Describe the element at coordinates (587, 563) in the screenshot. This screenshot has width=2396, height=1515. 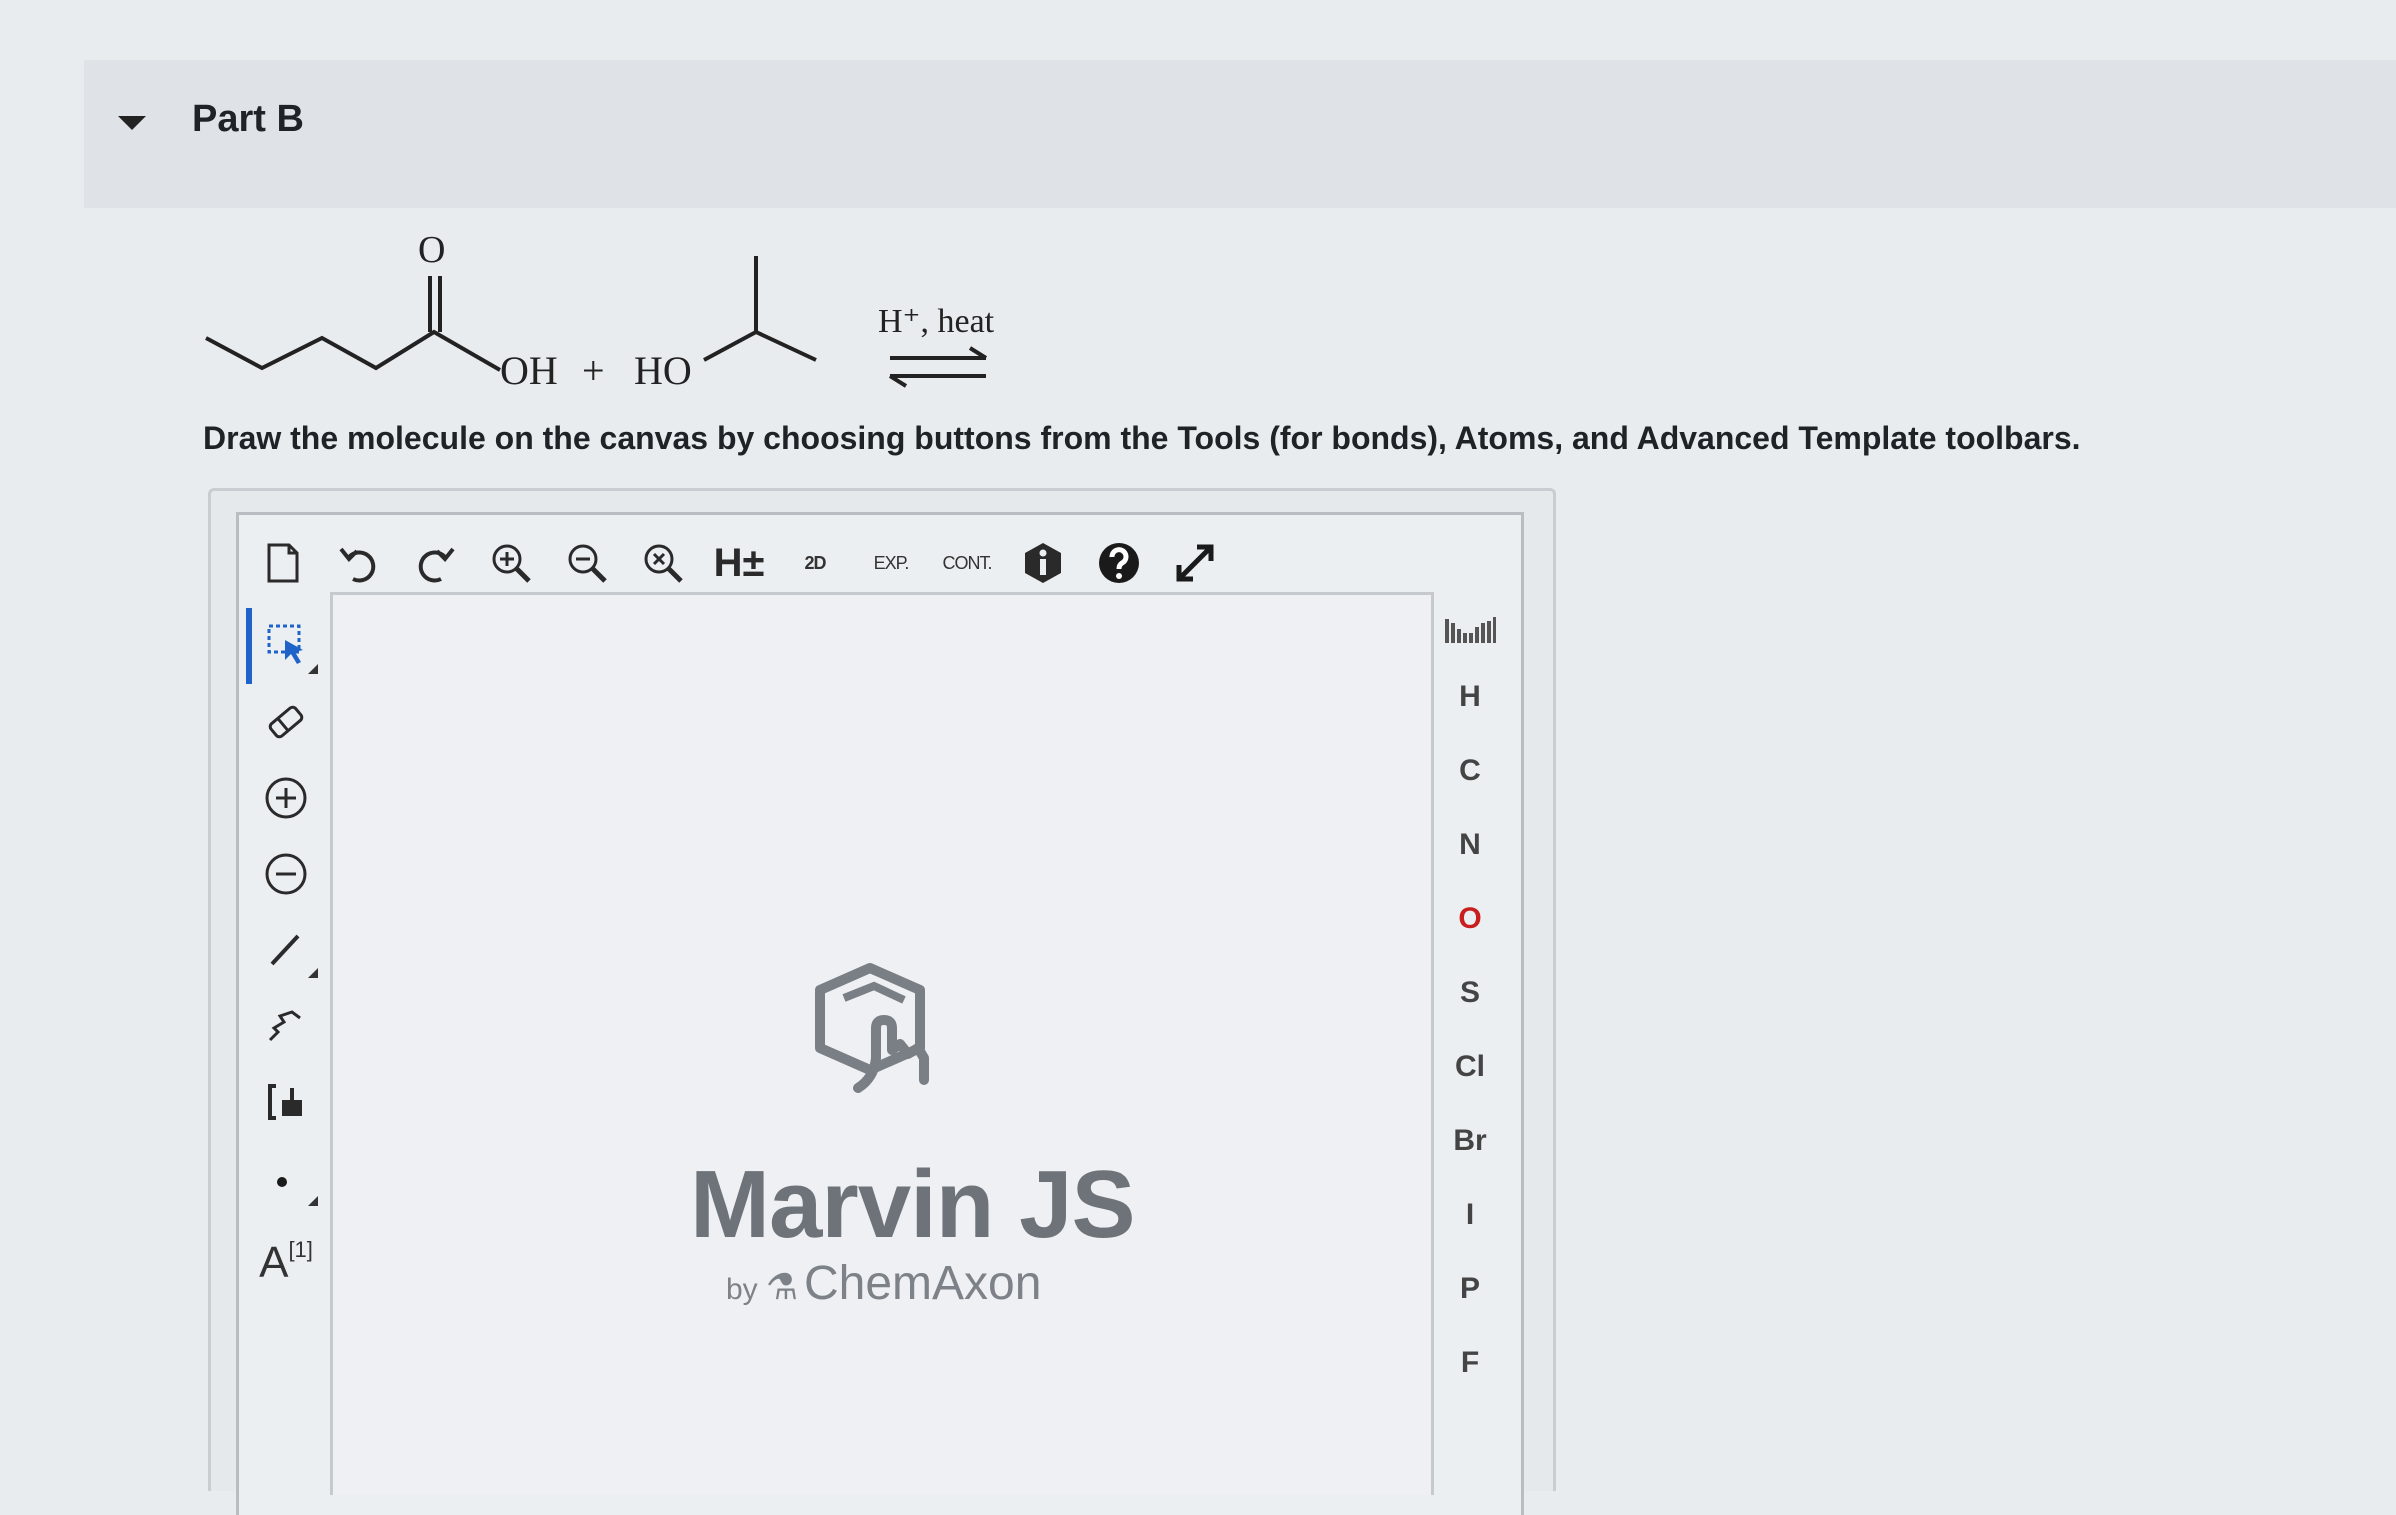
I see `zoom-out-icon` at that location.